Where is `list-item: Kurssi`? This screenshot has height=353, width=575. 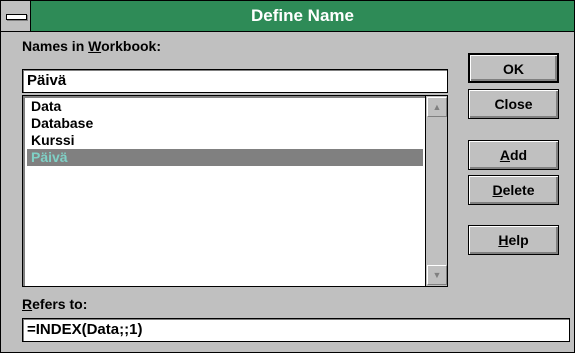
list-item: Kurssi is located at coordinates (225, 140).